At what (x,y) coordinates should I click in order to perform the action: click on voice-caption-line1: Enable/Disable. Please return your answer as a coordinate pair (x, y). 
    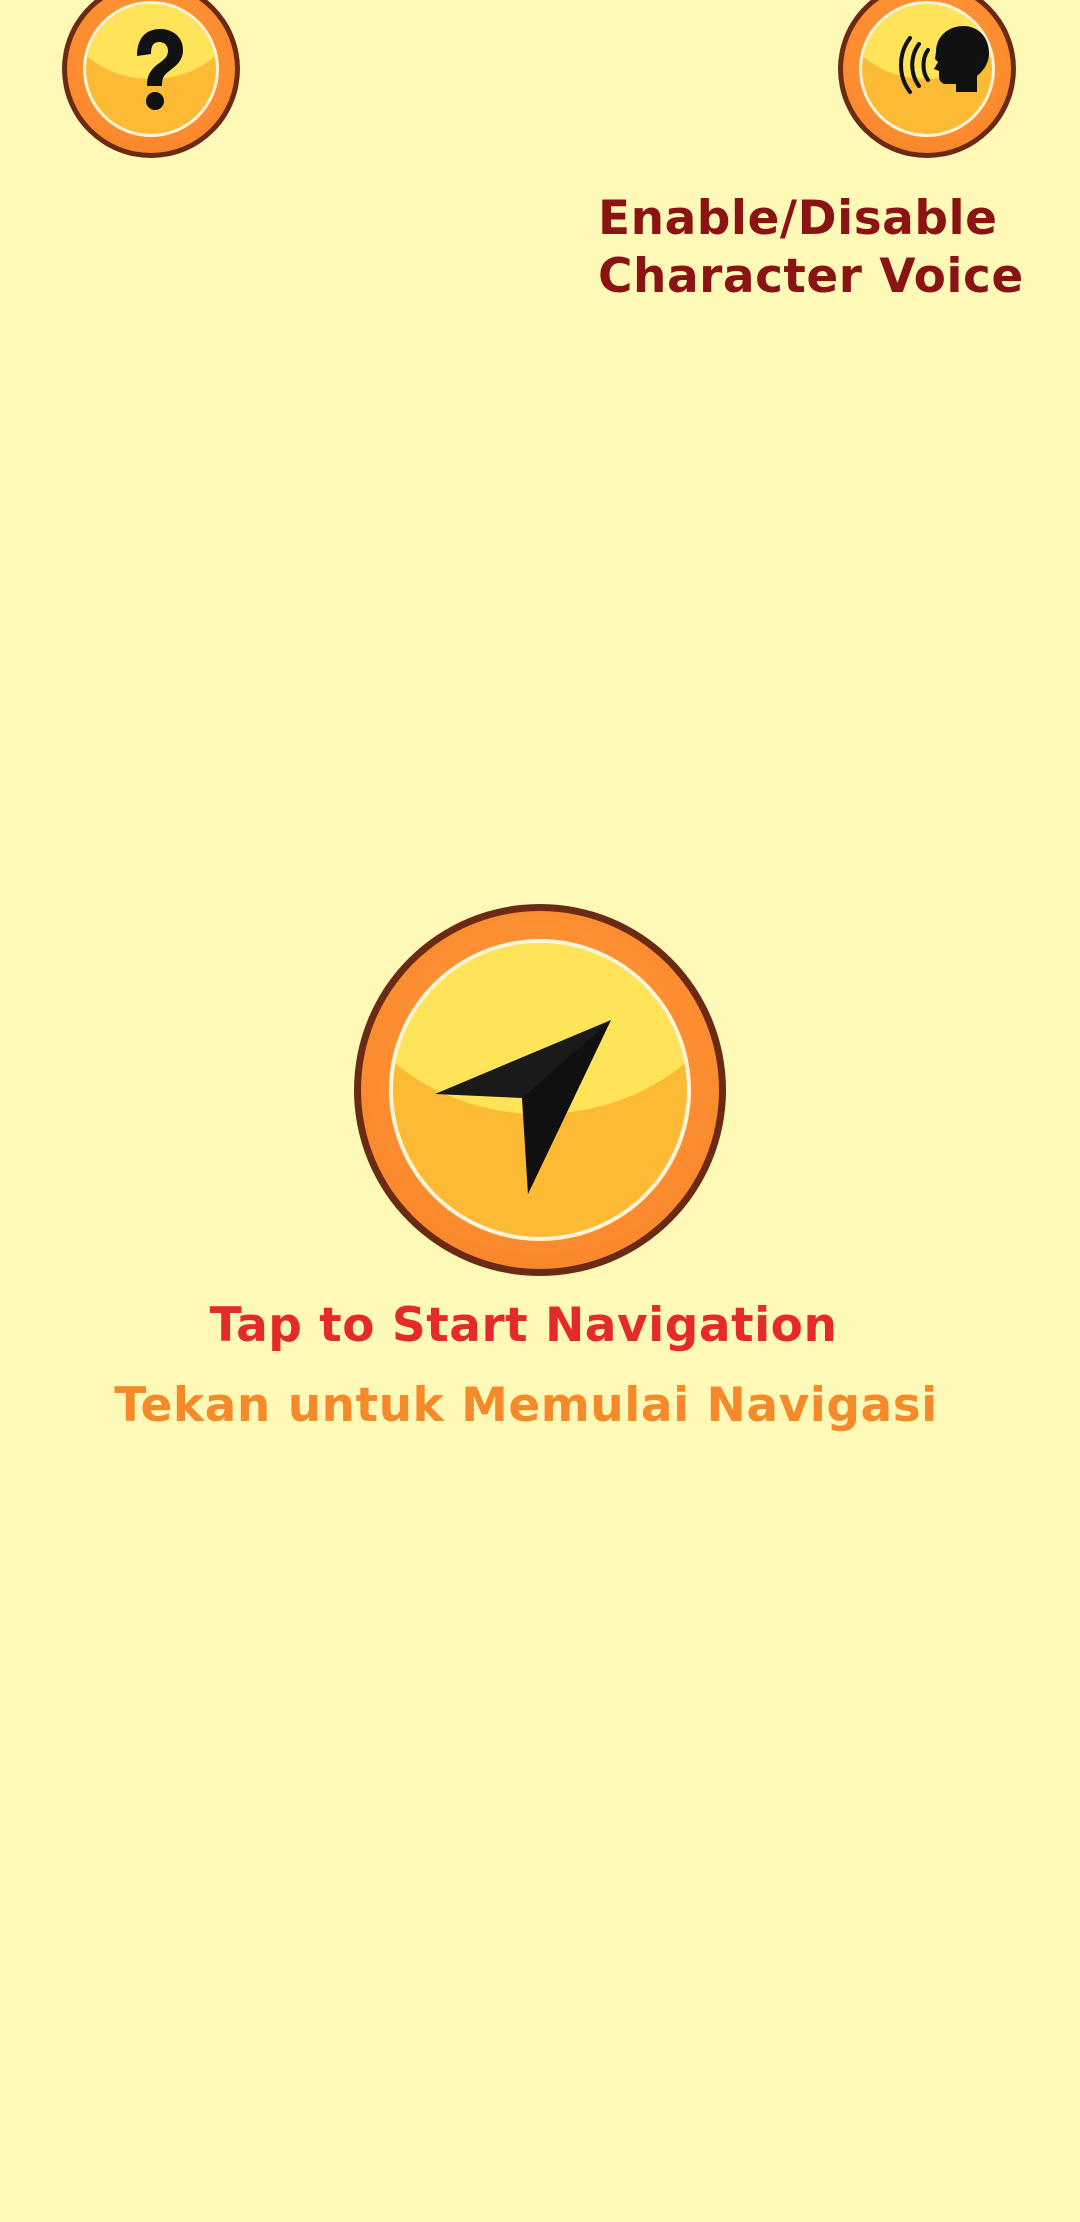
    Looking at the image, I should click on (798, 218).